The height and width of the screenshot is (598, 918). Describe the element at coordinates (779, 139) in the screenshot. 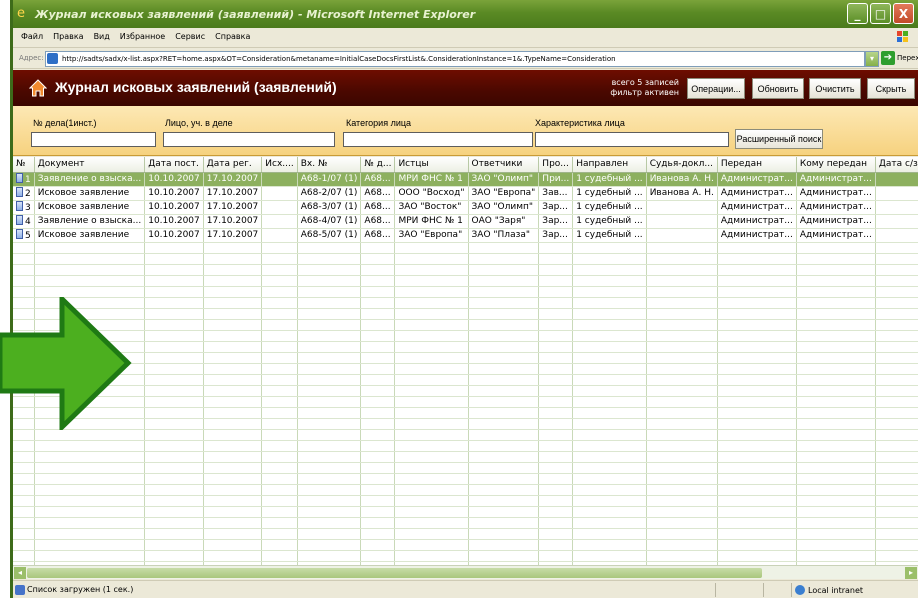

I see `advanced-search-button: Расширенный поиск` at that location.